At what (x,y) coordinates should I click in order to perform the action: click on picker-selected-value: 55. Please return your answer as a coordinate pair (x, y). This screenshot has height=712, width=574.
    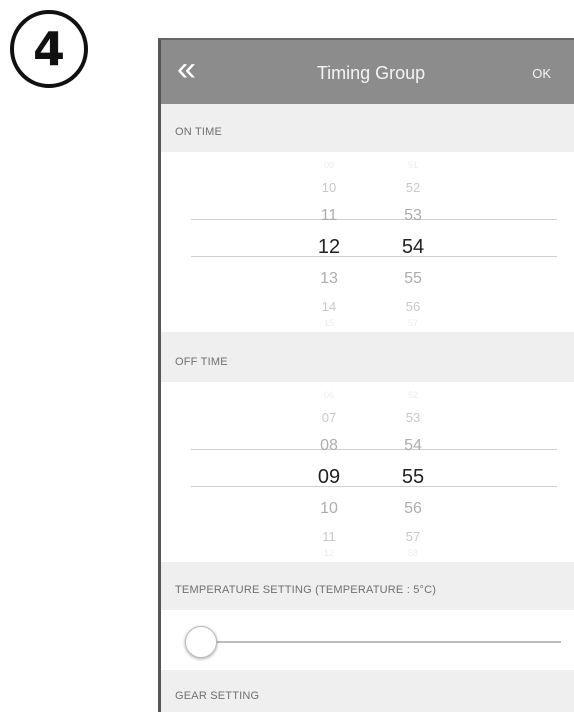
    Looking at the image, I should click on (413, 477).